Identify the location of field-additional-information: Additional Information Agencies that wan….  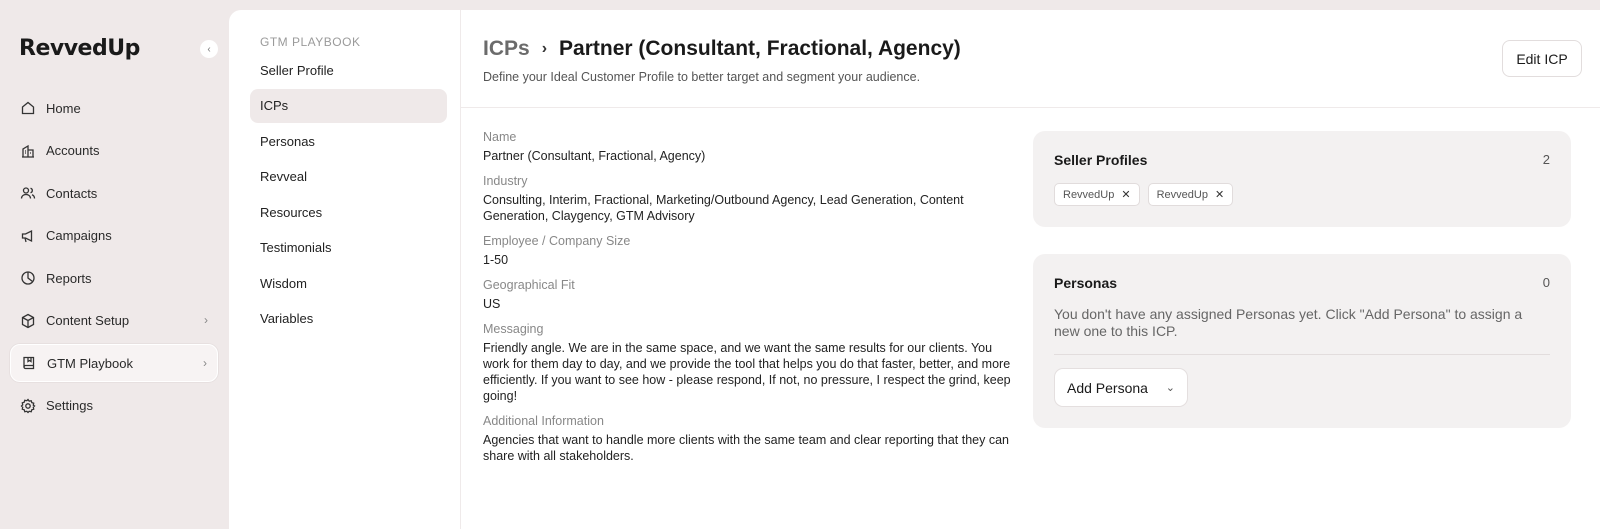
(748, 439).